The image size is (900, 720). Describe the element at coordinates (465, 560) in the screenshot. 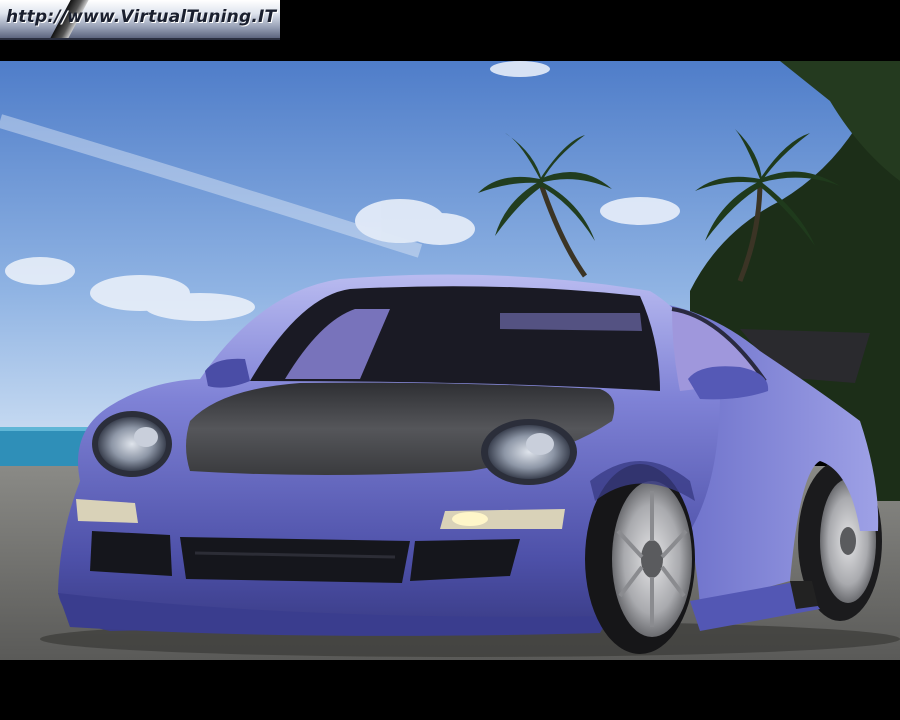

I see `right-air-intake` at that location.